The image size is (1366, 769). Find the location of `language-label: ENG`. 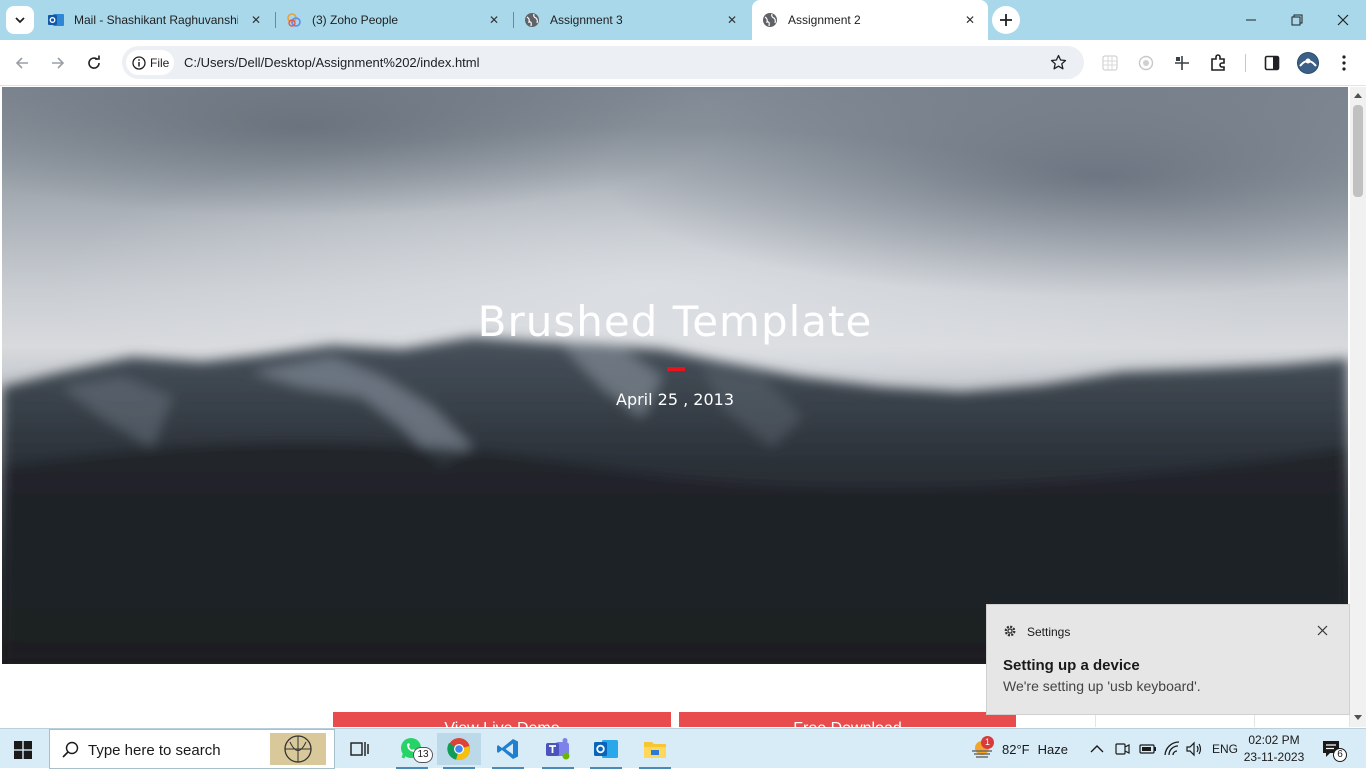

language-label: ENG is located at coordinates (1225, 749).